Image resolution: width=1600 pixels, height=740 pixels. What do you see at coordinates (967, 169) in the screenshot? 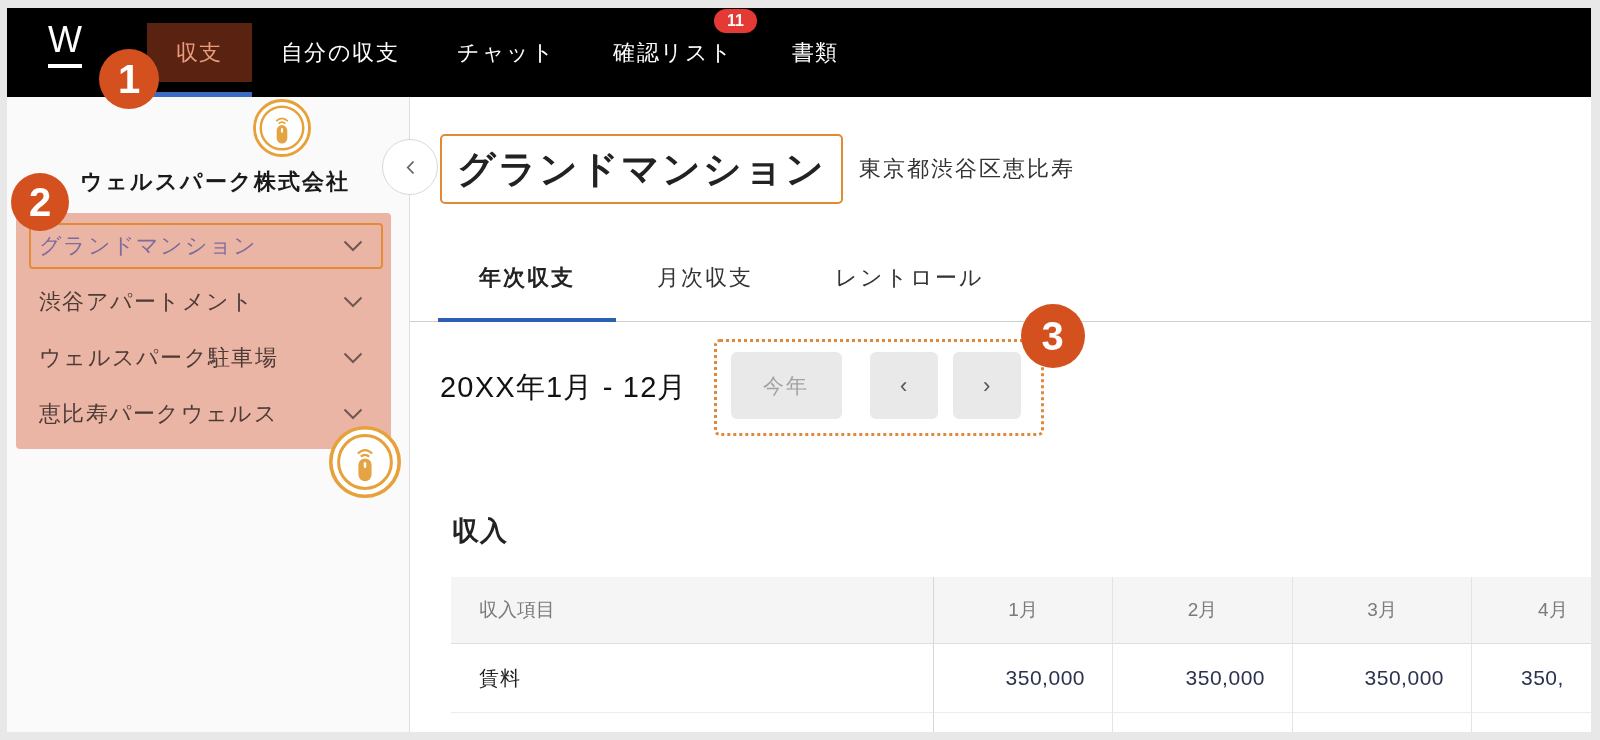
I see `property-address: 東京都渋谷区恵比寿` at bounding box center [967, 169].